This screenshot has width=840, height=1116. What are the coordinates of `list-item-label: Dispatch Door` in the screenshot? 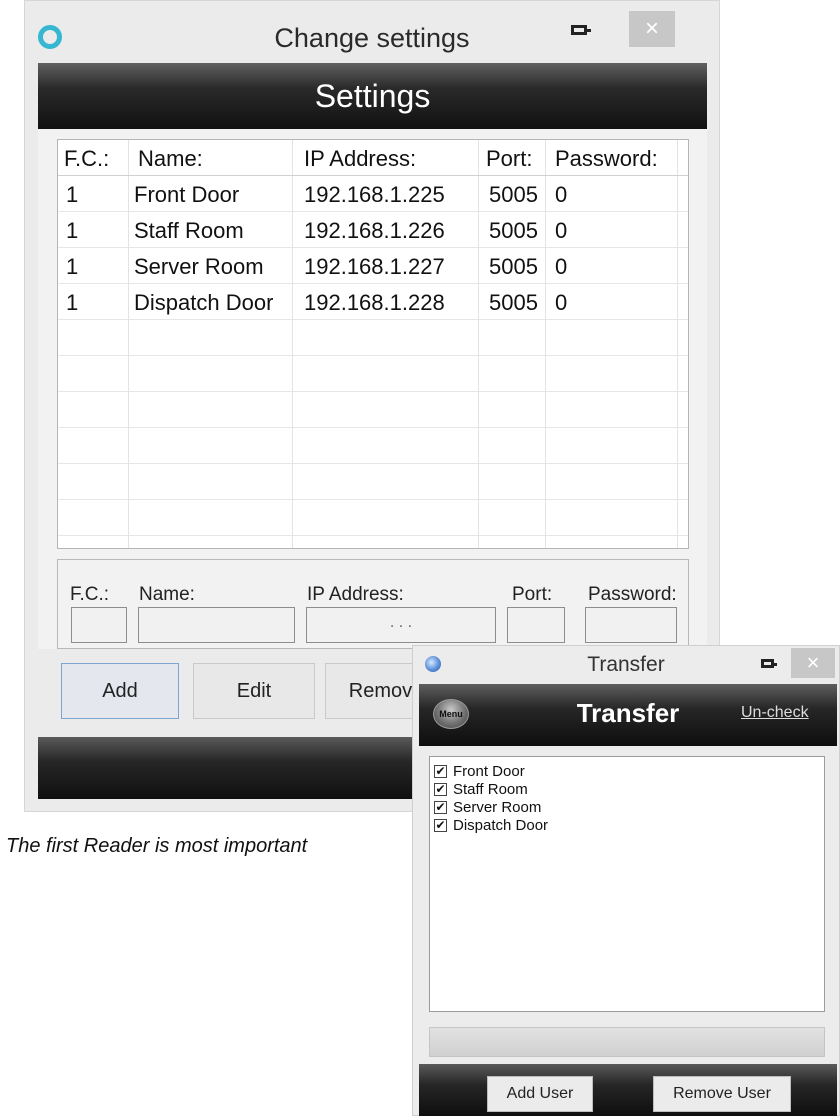 It's located at (501, 825).